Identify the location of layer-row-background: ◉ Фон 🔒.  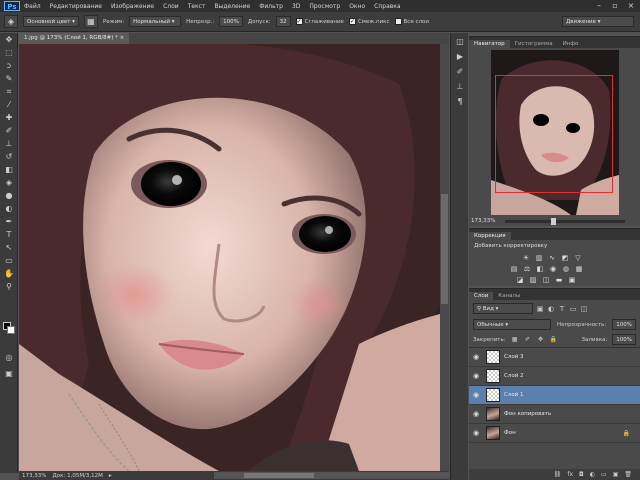
(554, 433).